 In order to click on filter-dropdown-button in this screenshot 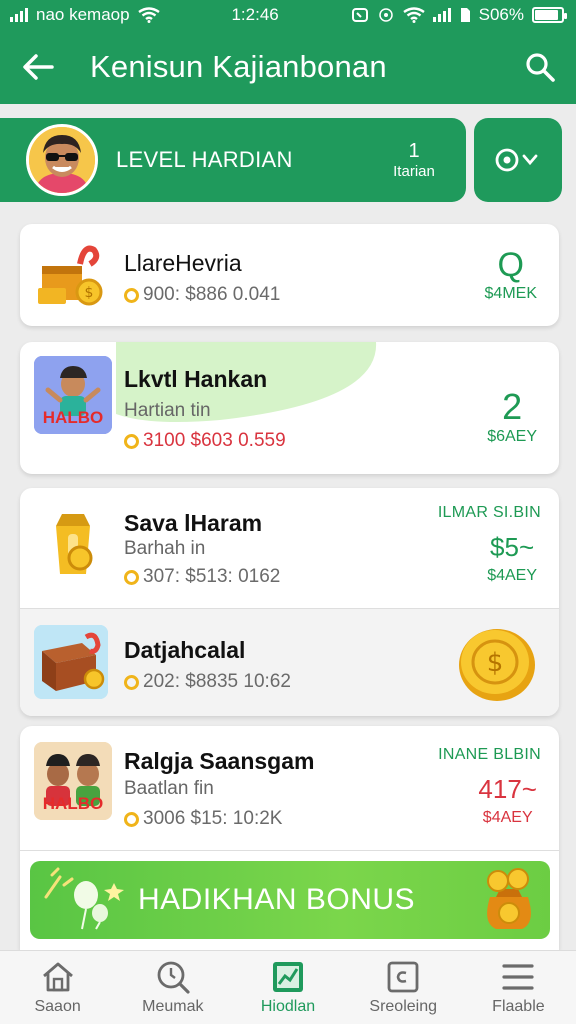, I will do `click(518, 160)`.